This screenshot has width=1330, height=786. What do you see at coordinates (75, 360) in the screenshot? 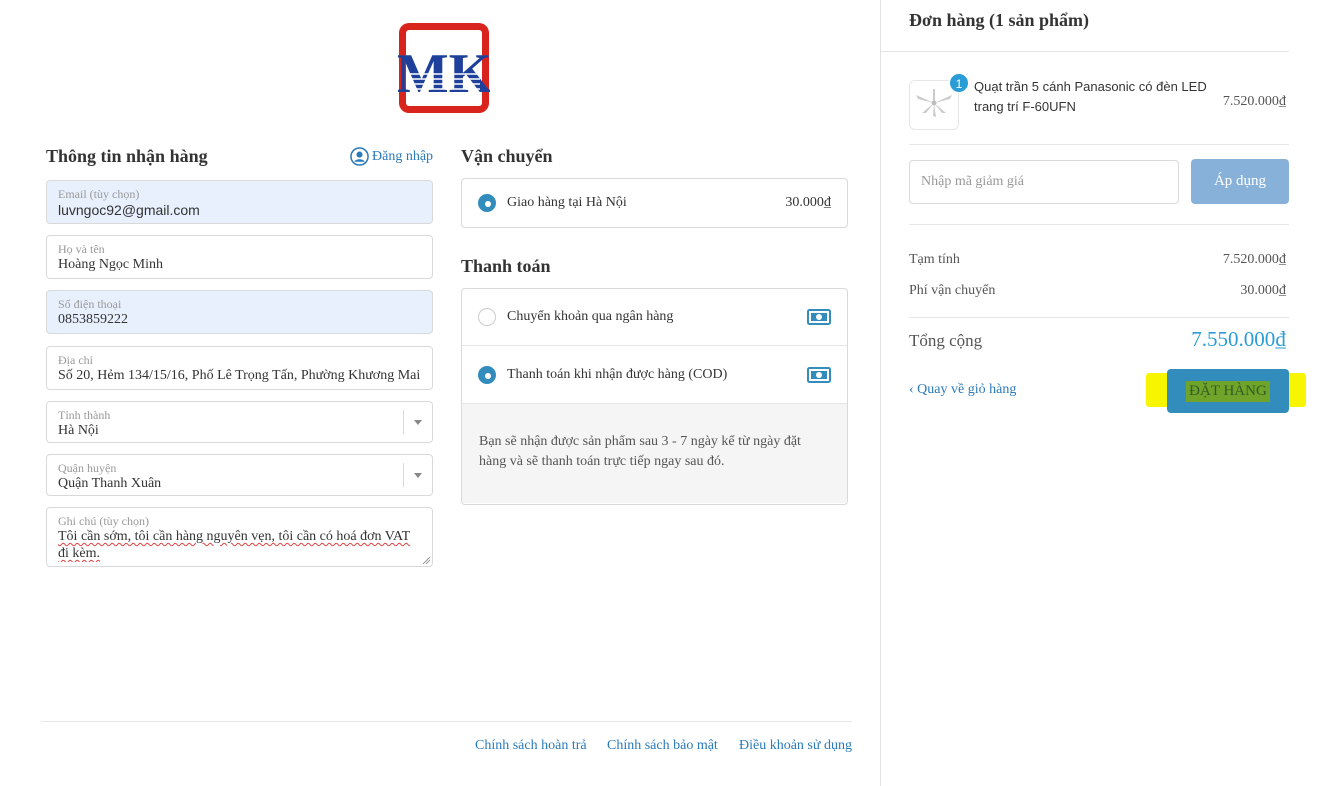
I see `address-label: Địa chỉ` at bounding box center [75, 360].